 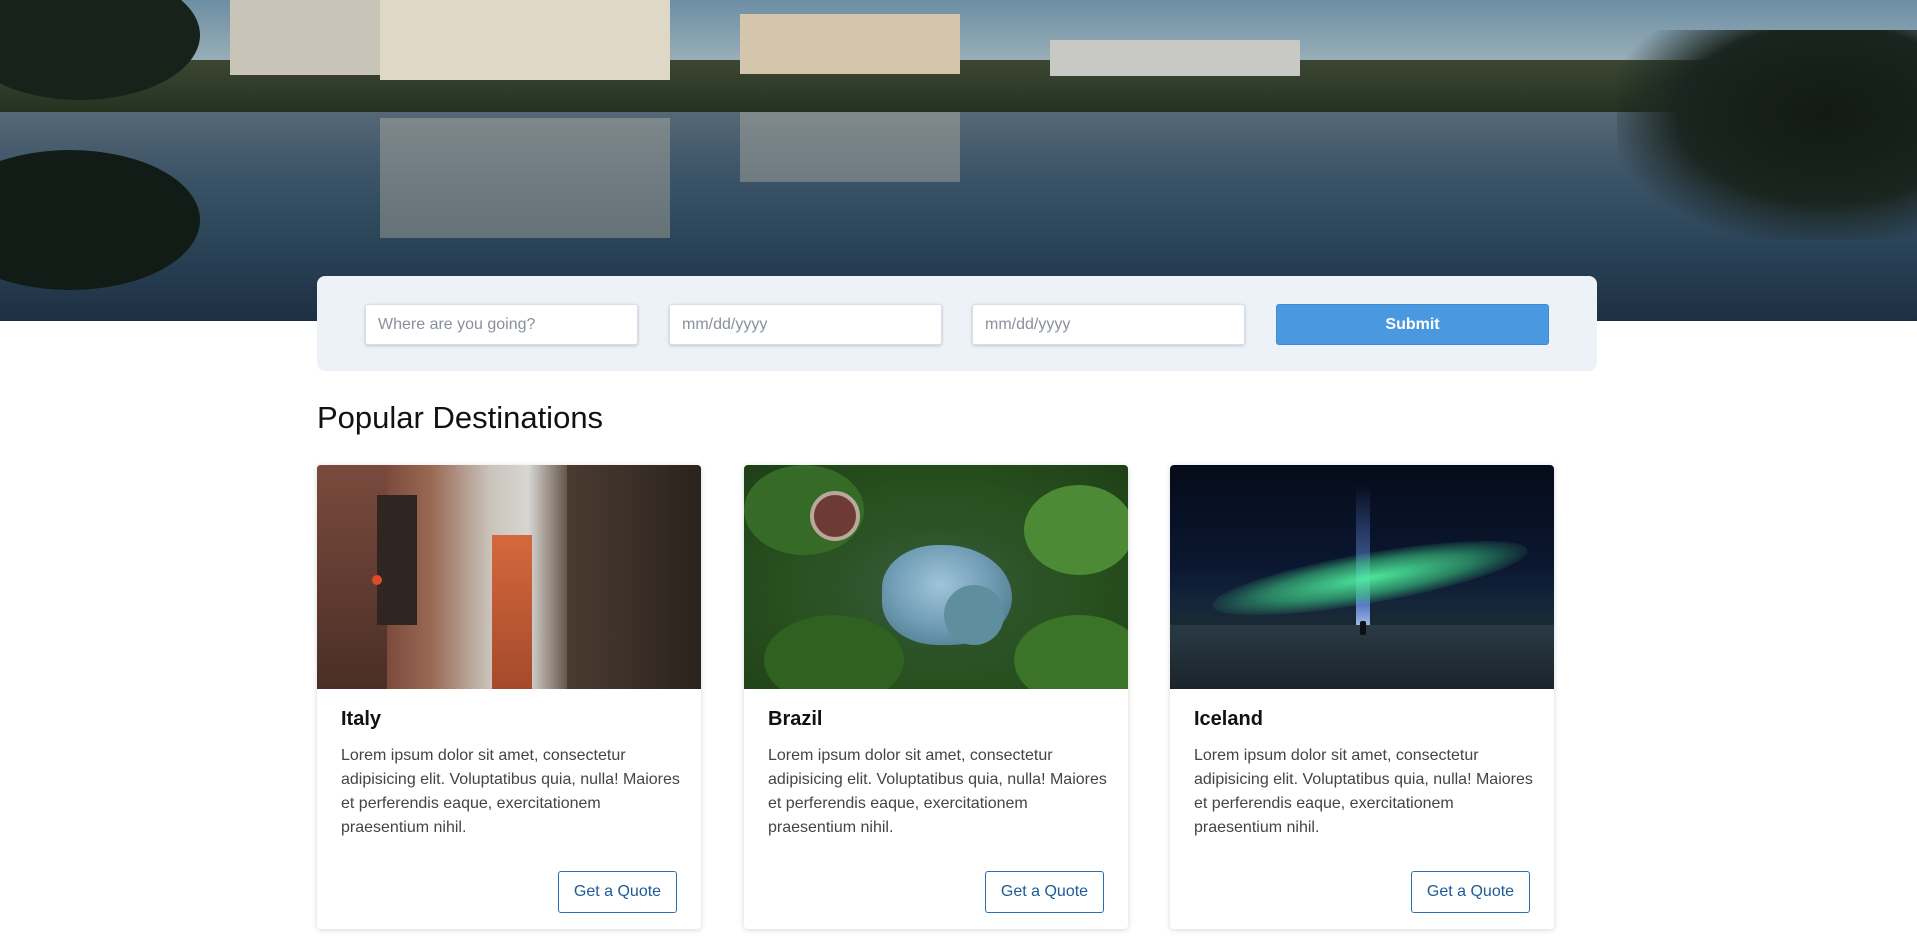 What do you see at coordinates (1108, 324) in the screenshot?
I see `checkout-date-input` at bounding box center [1108, 324].